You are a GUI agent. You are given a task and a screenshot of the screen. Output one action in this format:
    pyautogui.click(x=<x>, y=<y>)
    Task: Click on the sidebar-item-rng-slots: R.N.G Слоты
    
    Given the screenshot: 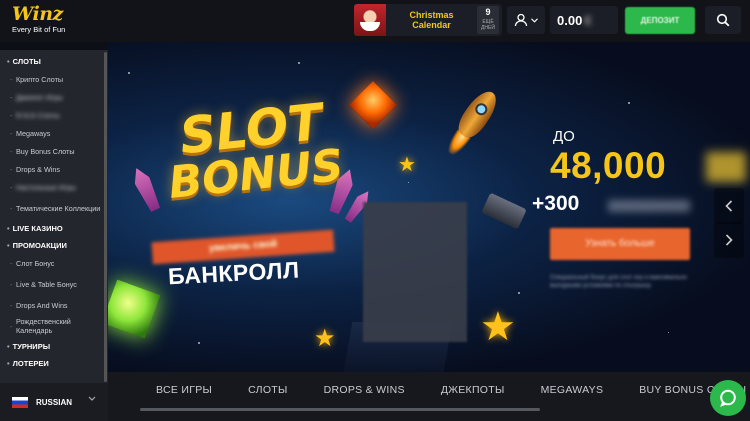 What is the action you would take?
    pyautogui.click(x=54, y=115)
    